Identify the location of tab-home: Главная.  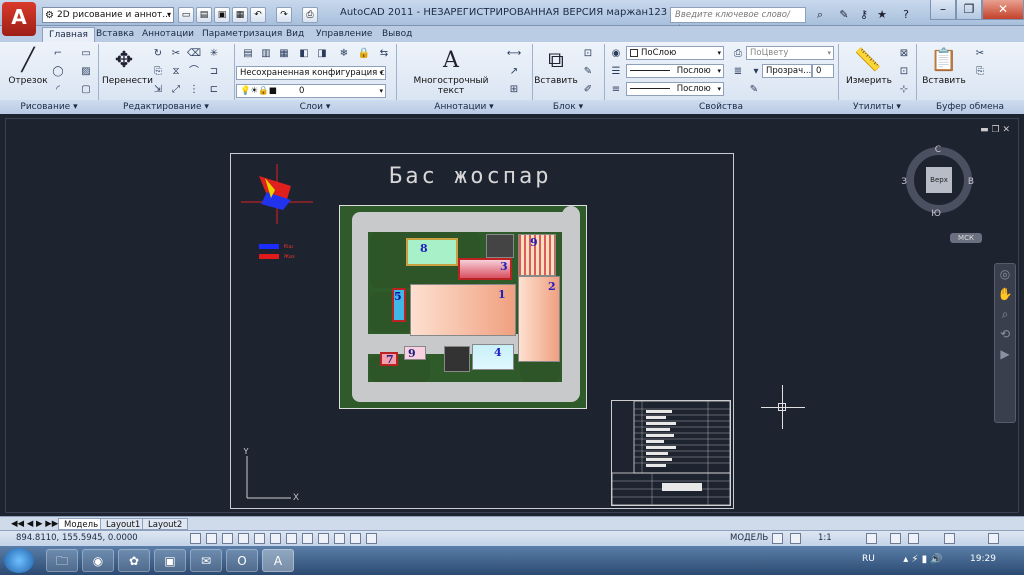
(68, 34).